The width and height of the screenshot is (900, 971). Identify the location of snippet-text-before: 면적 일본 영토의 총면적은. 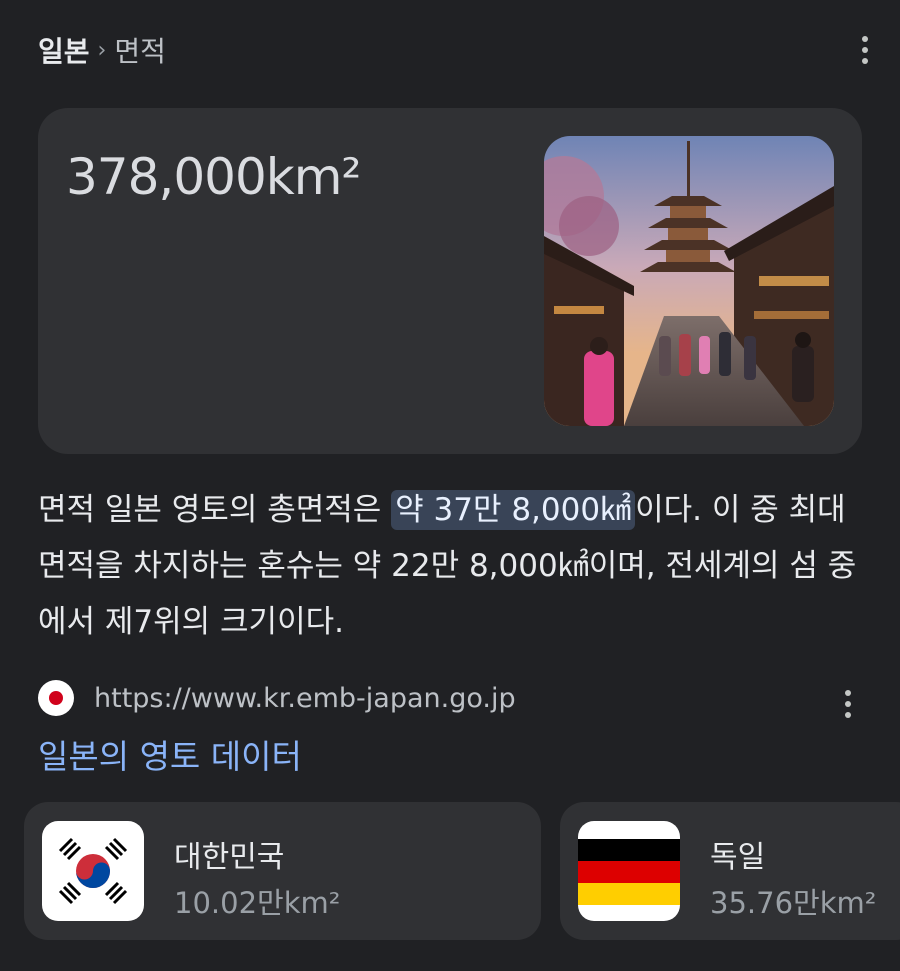
(215, 510).